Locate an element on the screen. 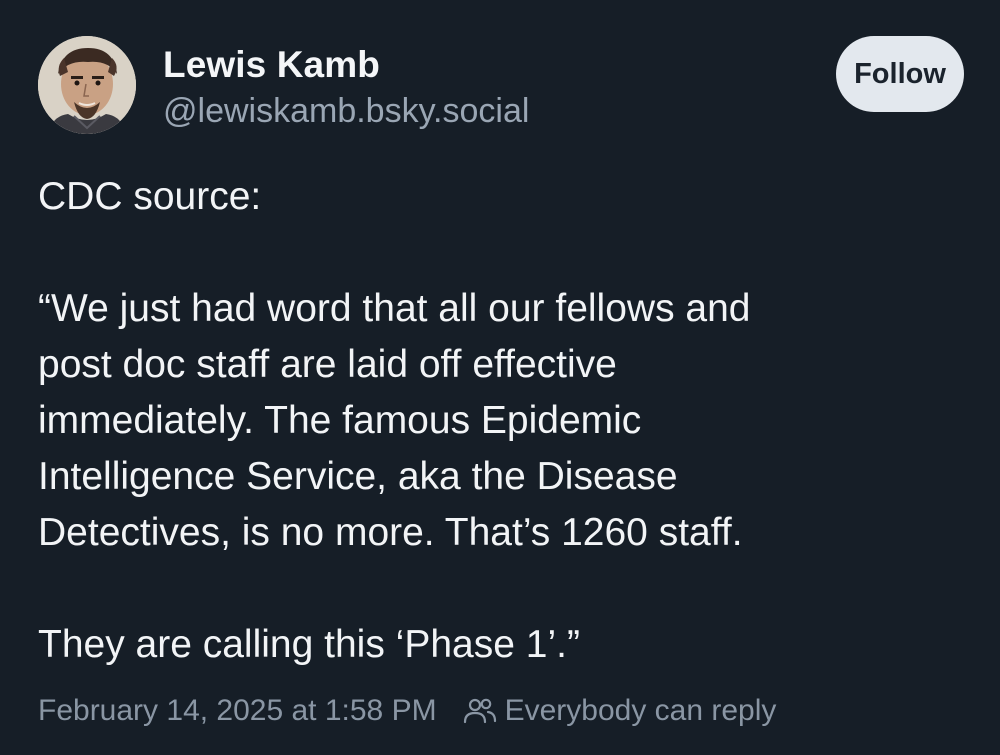  post-header: Lewis Kamb @lewiskamb.bsky.social Follow is located at coordinates (501, 86).